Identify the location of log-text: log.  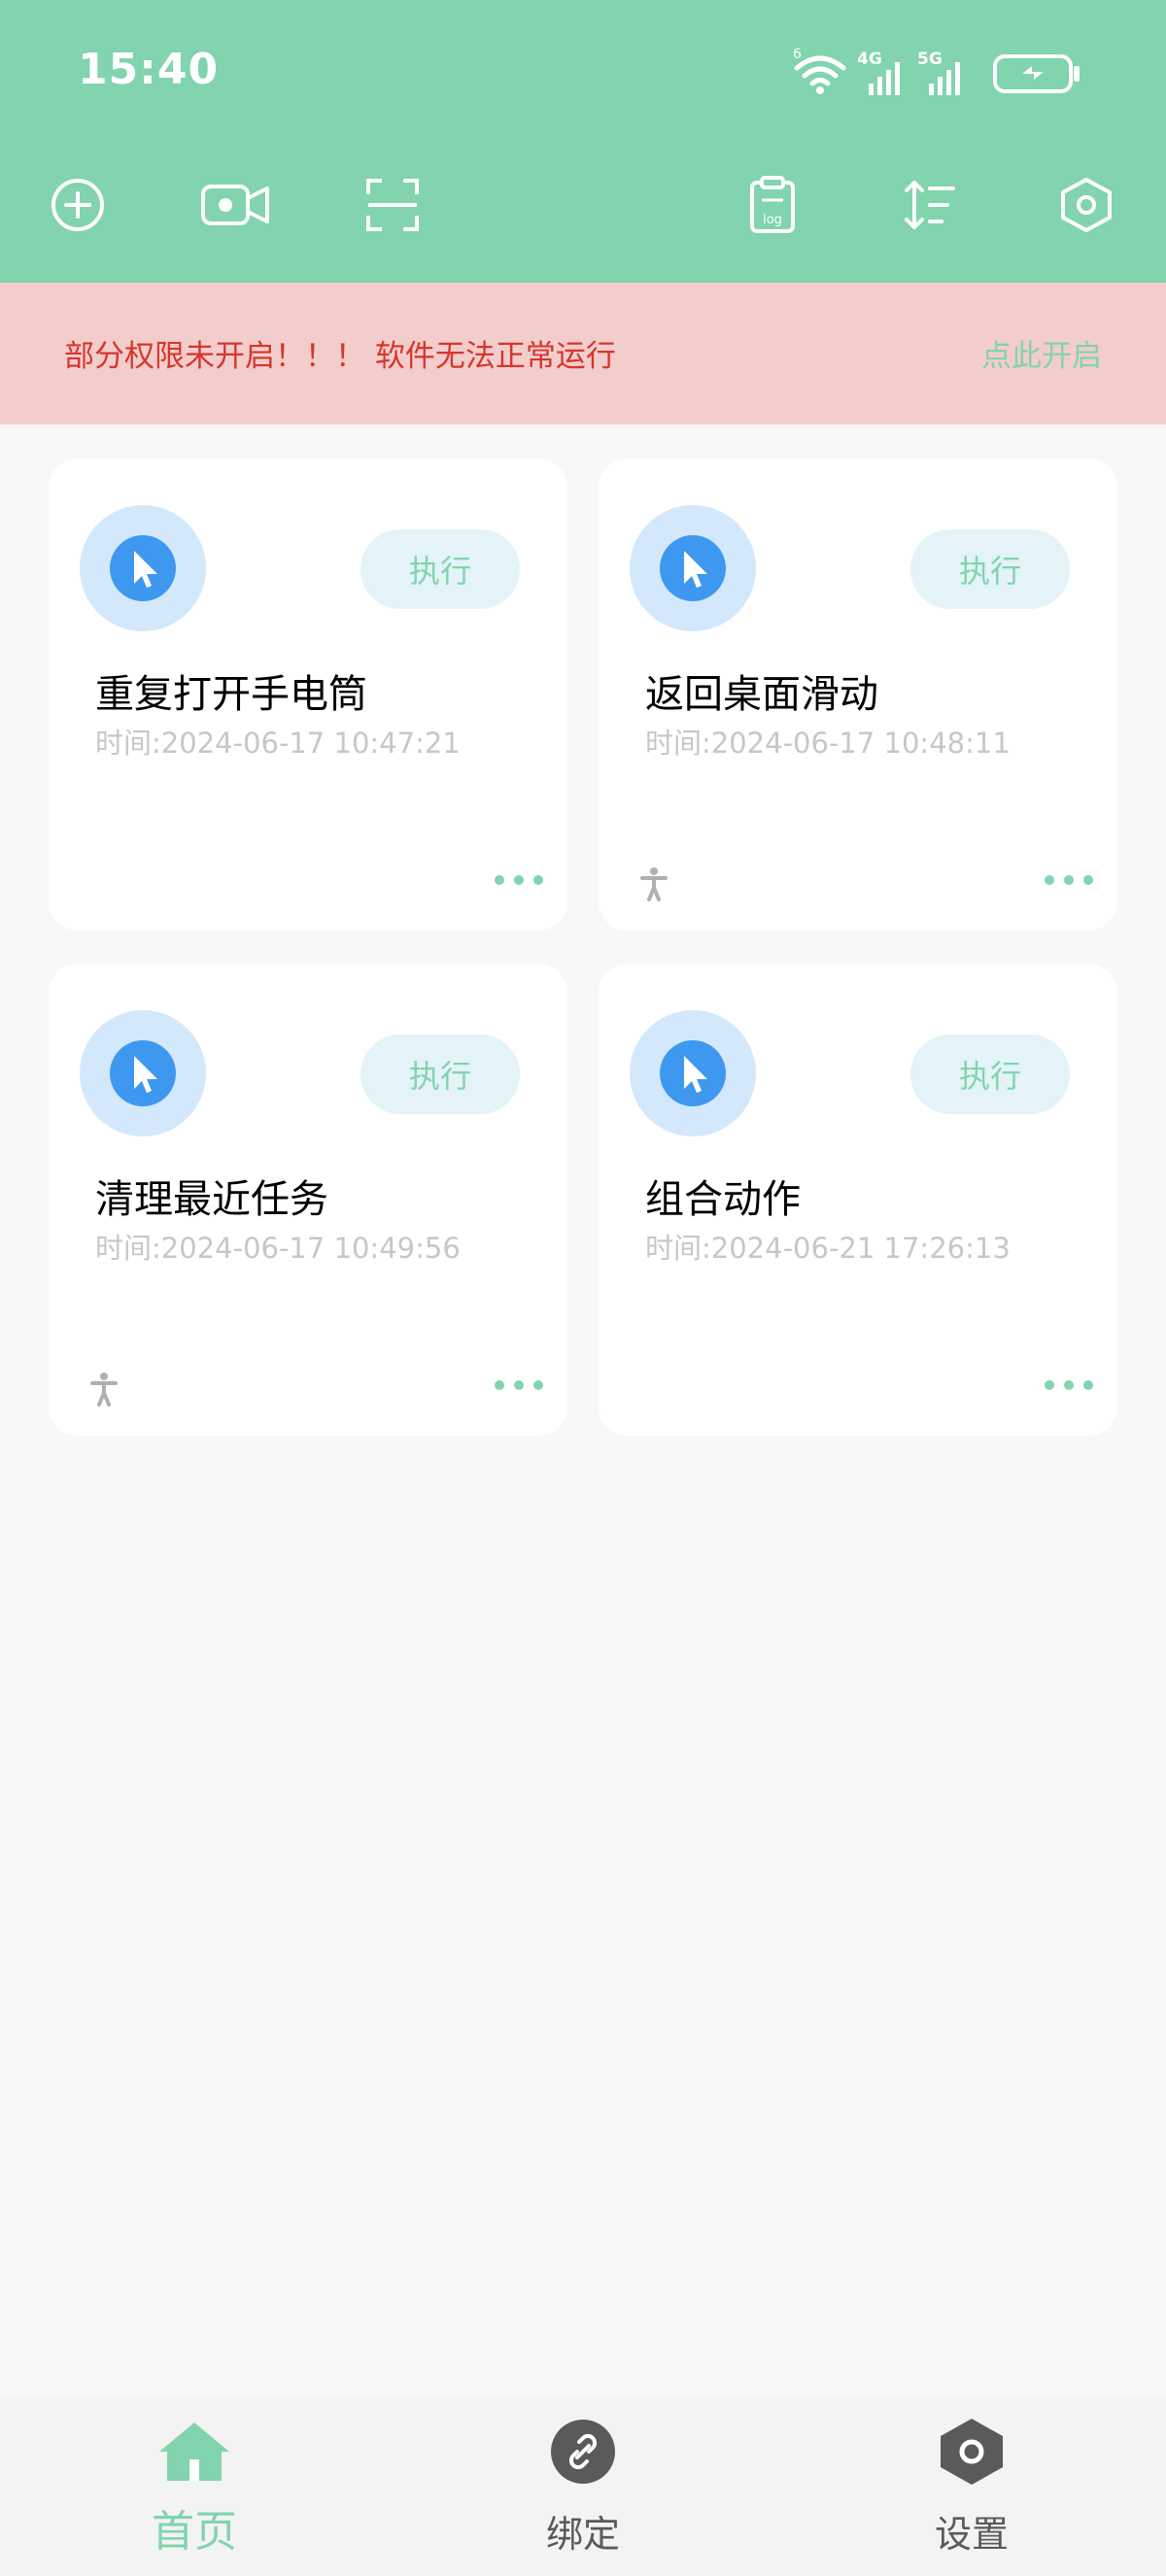
(772, 220).